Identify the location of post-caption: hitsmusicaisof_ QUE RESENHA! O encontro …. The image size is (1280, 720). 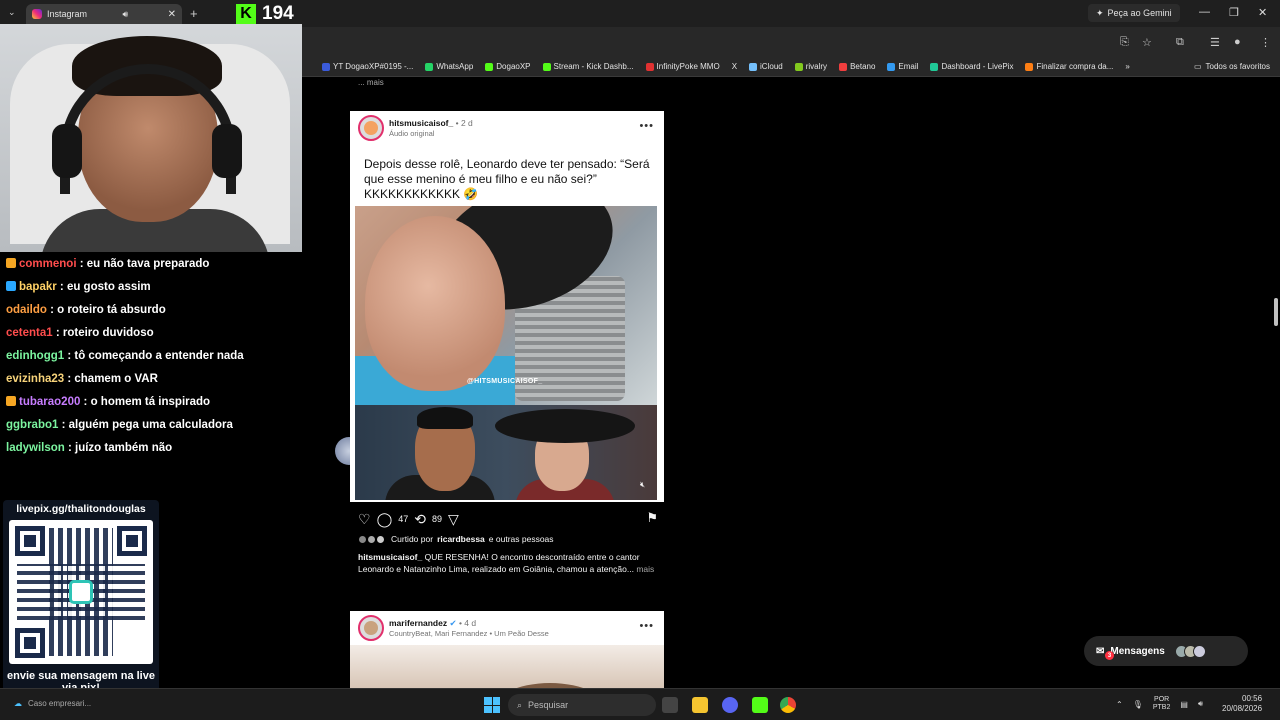
(508, 563).